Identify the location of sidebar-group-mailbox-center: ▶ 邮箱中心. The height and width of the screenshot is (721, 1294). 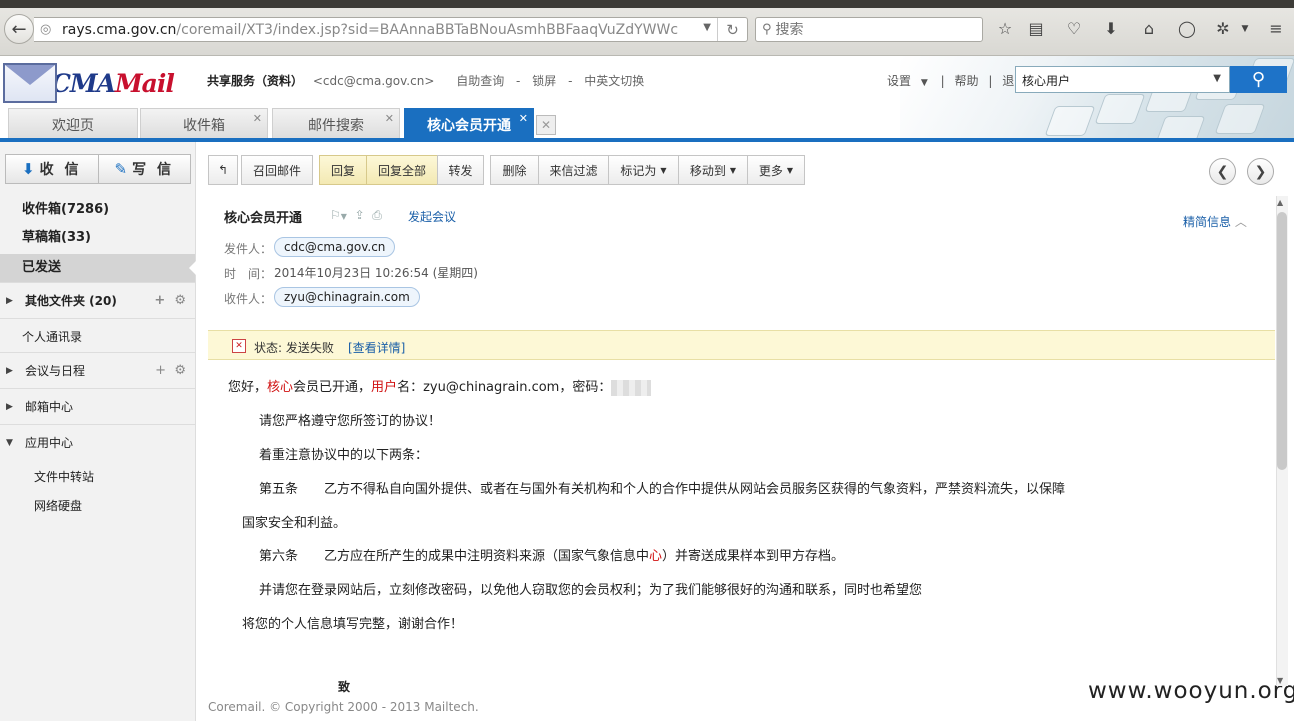
(97, 406).